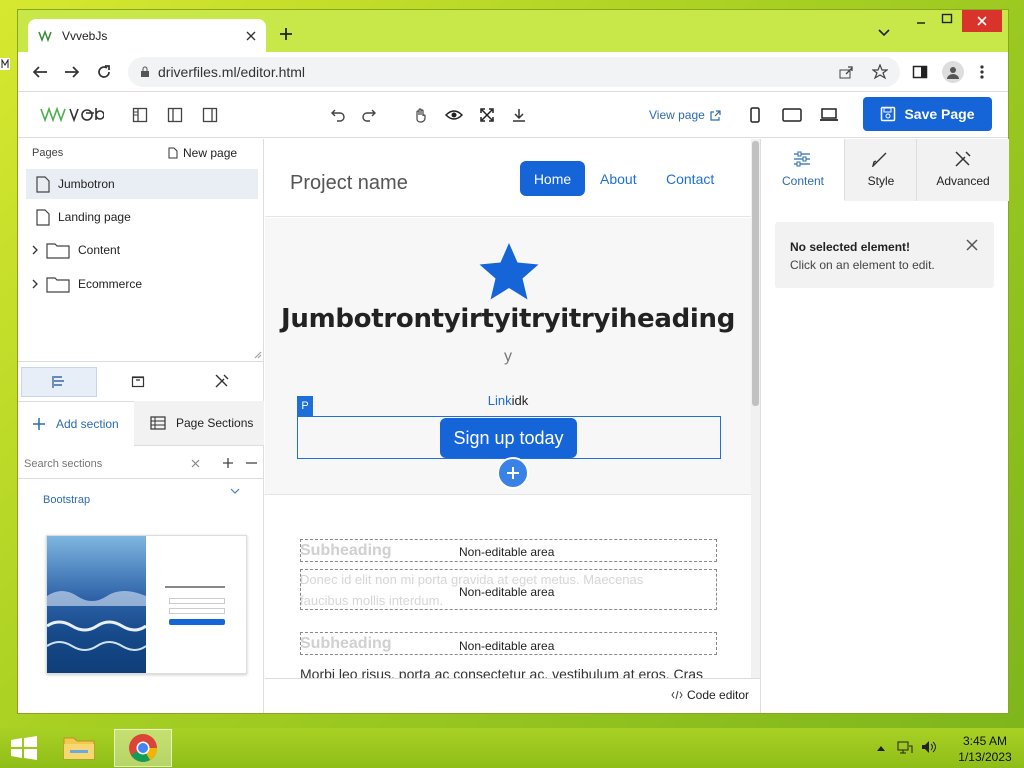 The image size is (1024, 768). Describe the element at coordinates (59, 382) in the screenshot. I see `sections-tab` at that location.